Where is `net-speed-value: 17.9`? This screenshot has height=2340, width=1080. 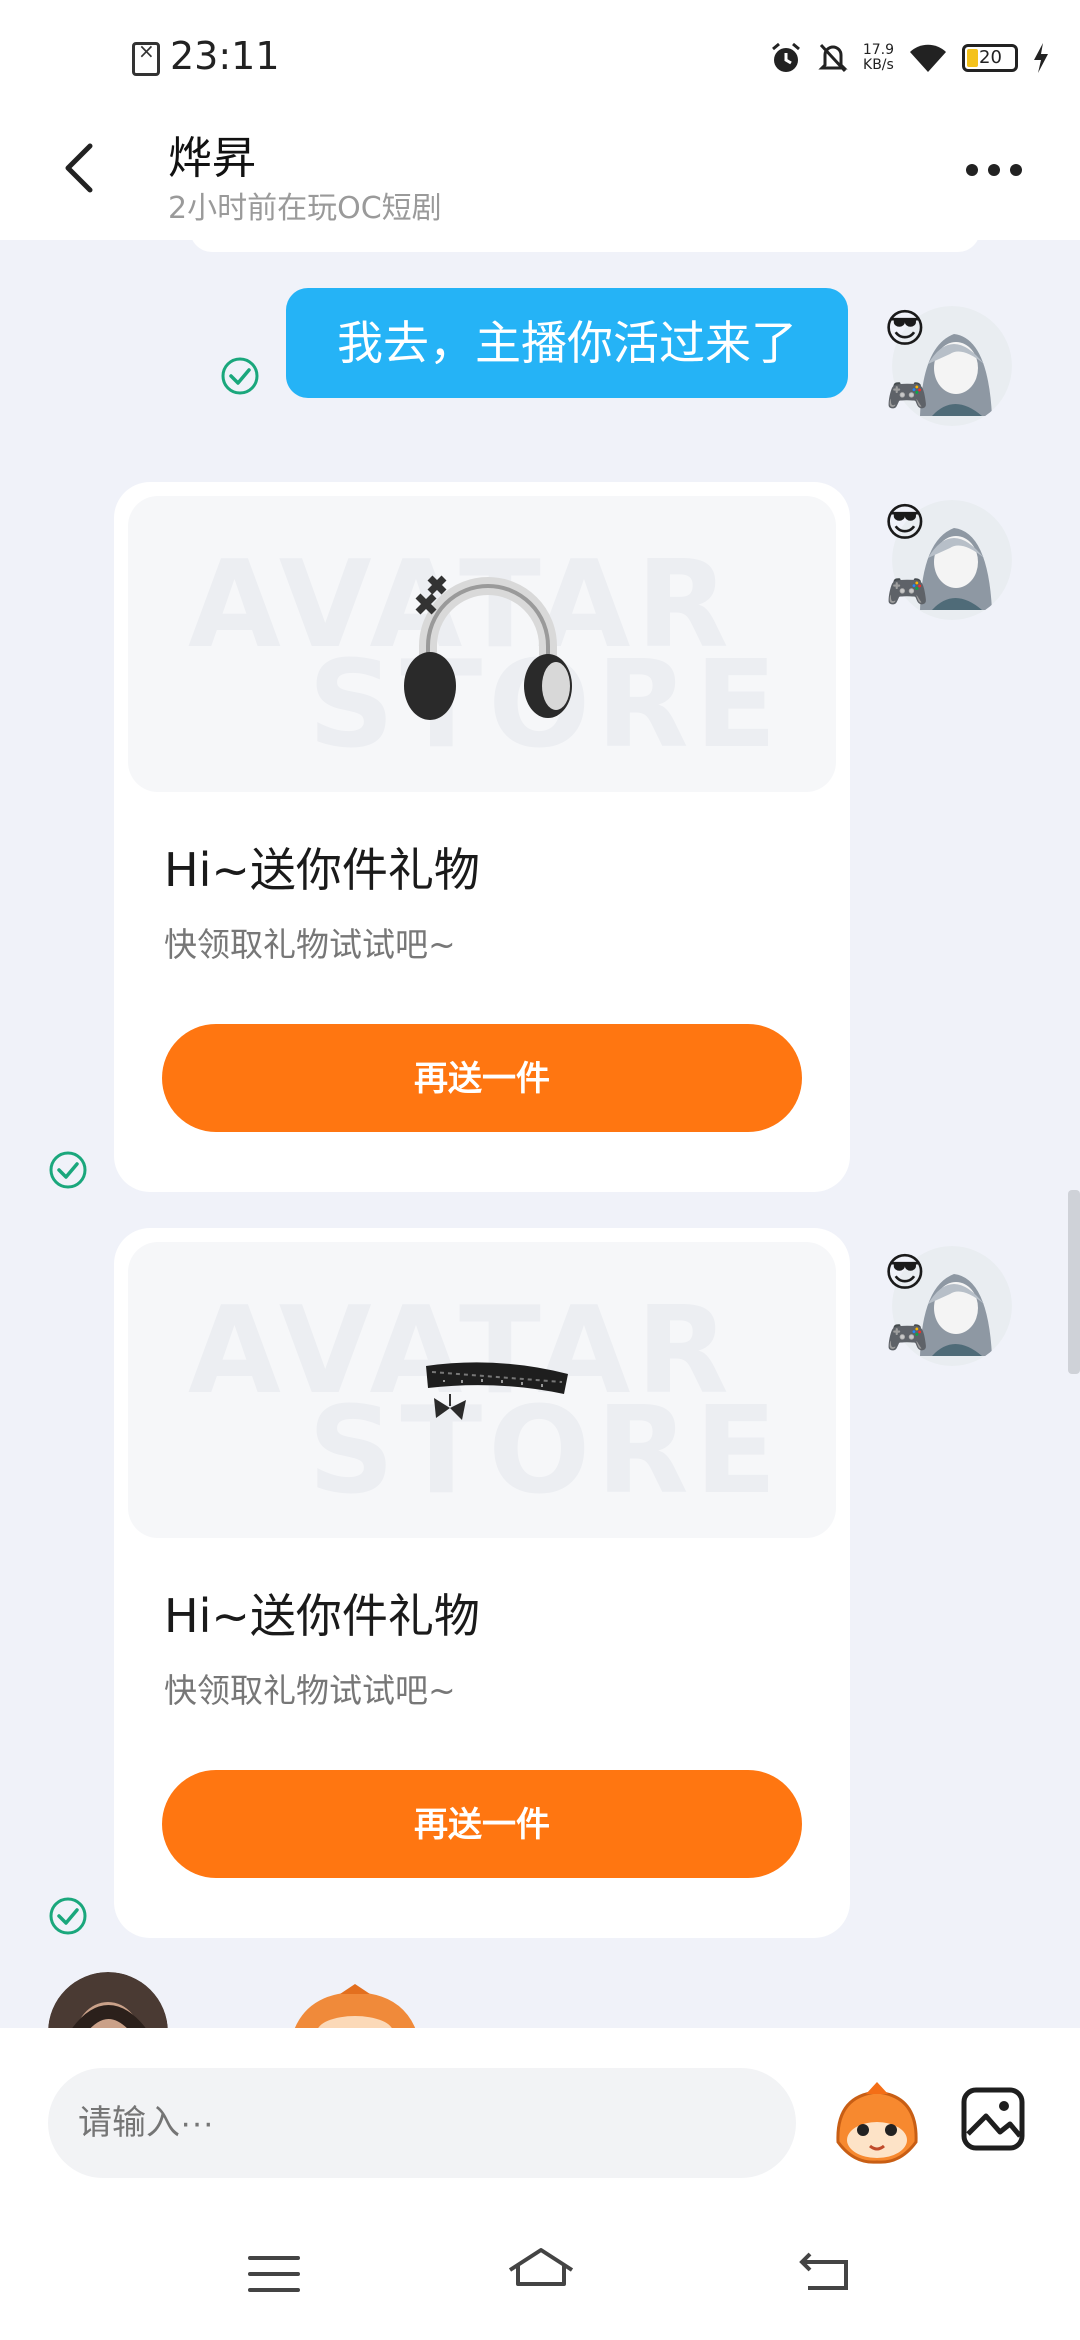
net-speed-value: 17.9 is located at coordinates (878, 50).